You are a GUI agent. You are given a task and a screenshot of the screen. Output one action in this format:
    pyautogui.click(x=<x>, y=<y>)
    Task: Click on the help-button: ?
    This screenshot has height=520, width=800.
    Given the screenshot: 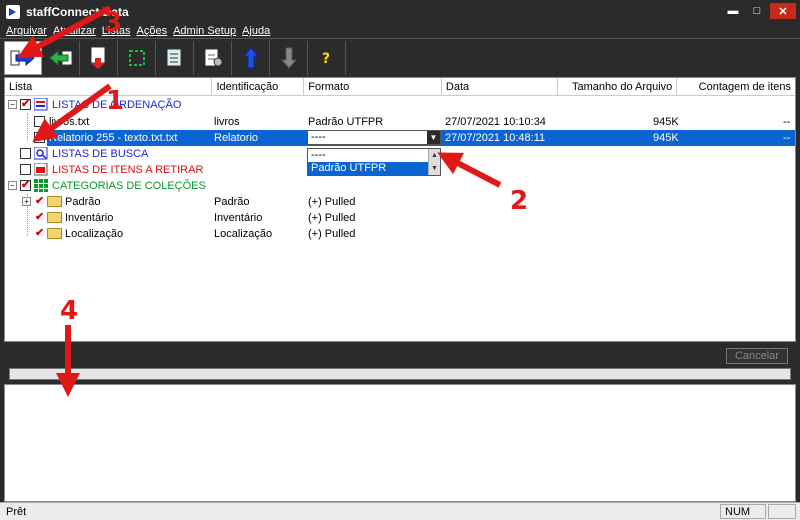 What is the action you would take?
    pyautogui.click(x=327, y=57)
    